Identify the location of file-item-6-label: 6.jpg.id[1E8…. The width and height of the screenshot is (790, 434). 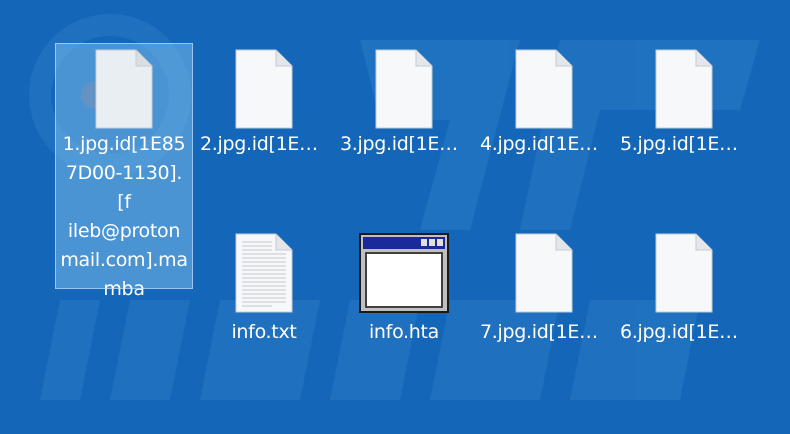
(685, 332).